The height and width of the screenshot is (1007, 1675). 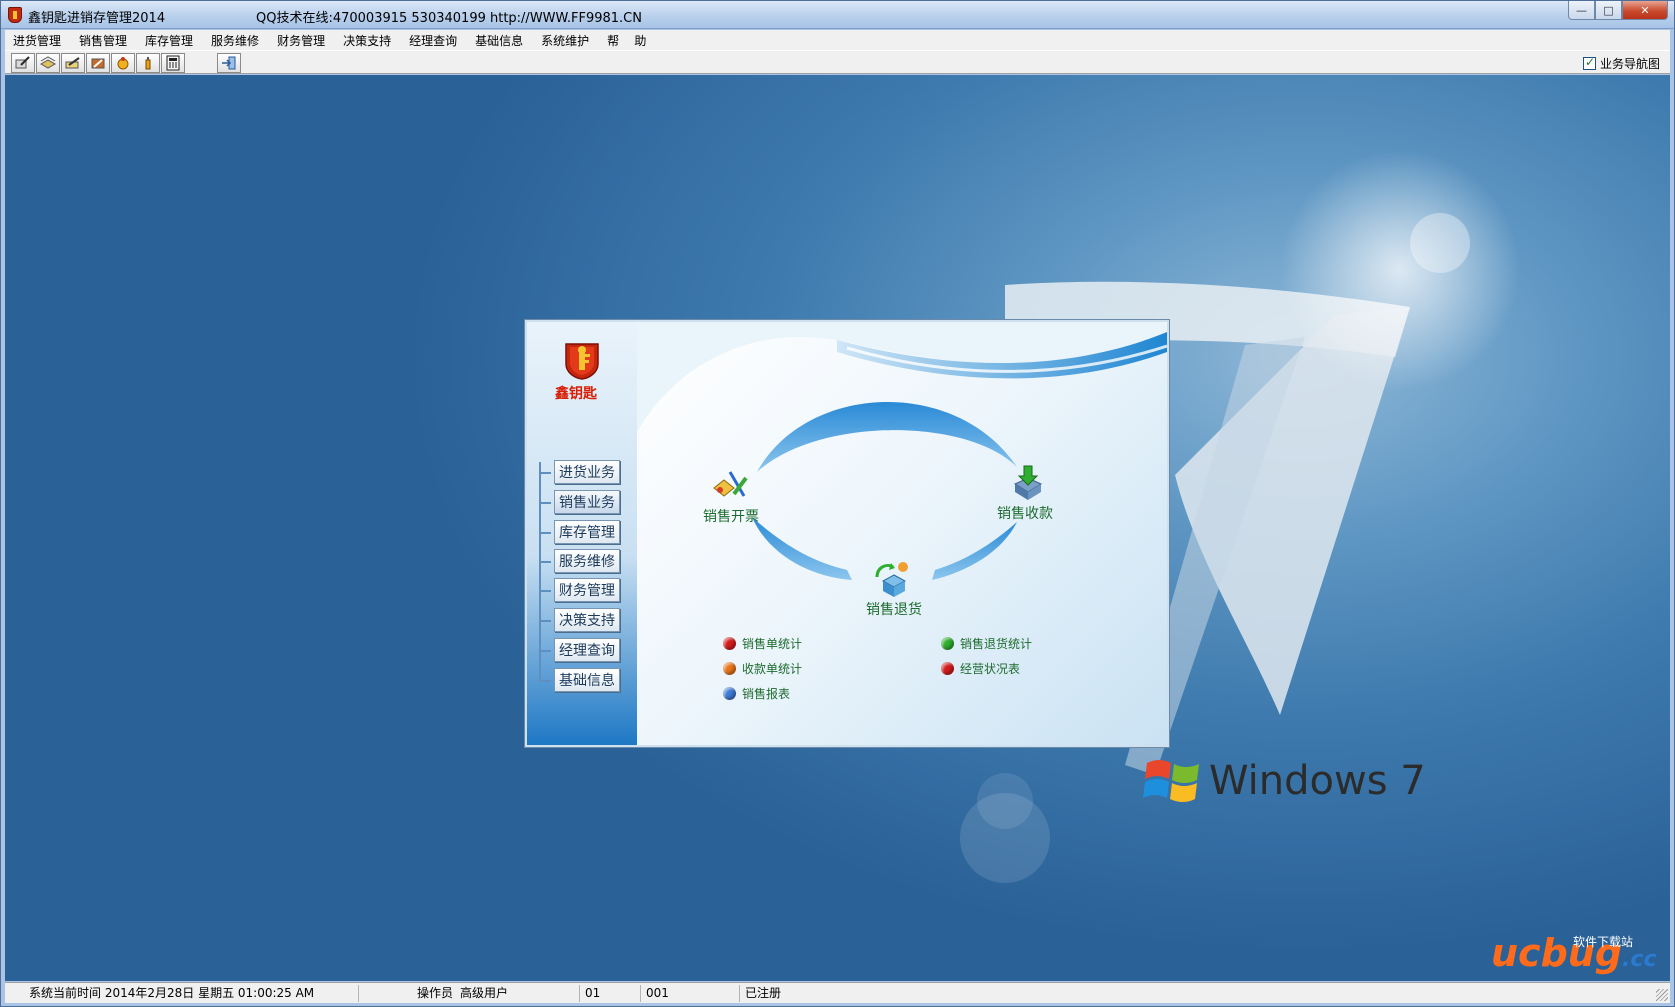 I want to click on return-goods-icon, so click(x=894, y=579).